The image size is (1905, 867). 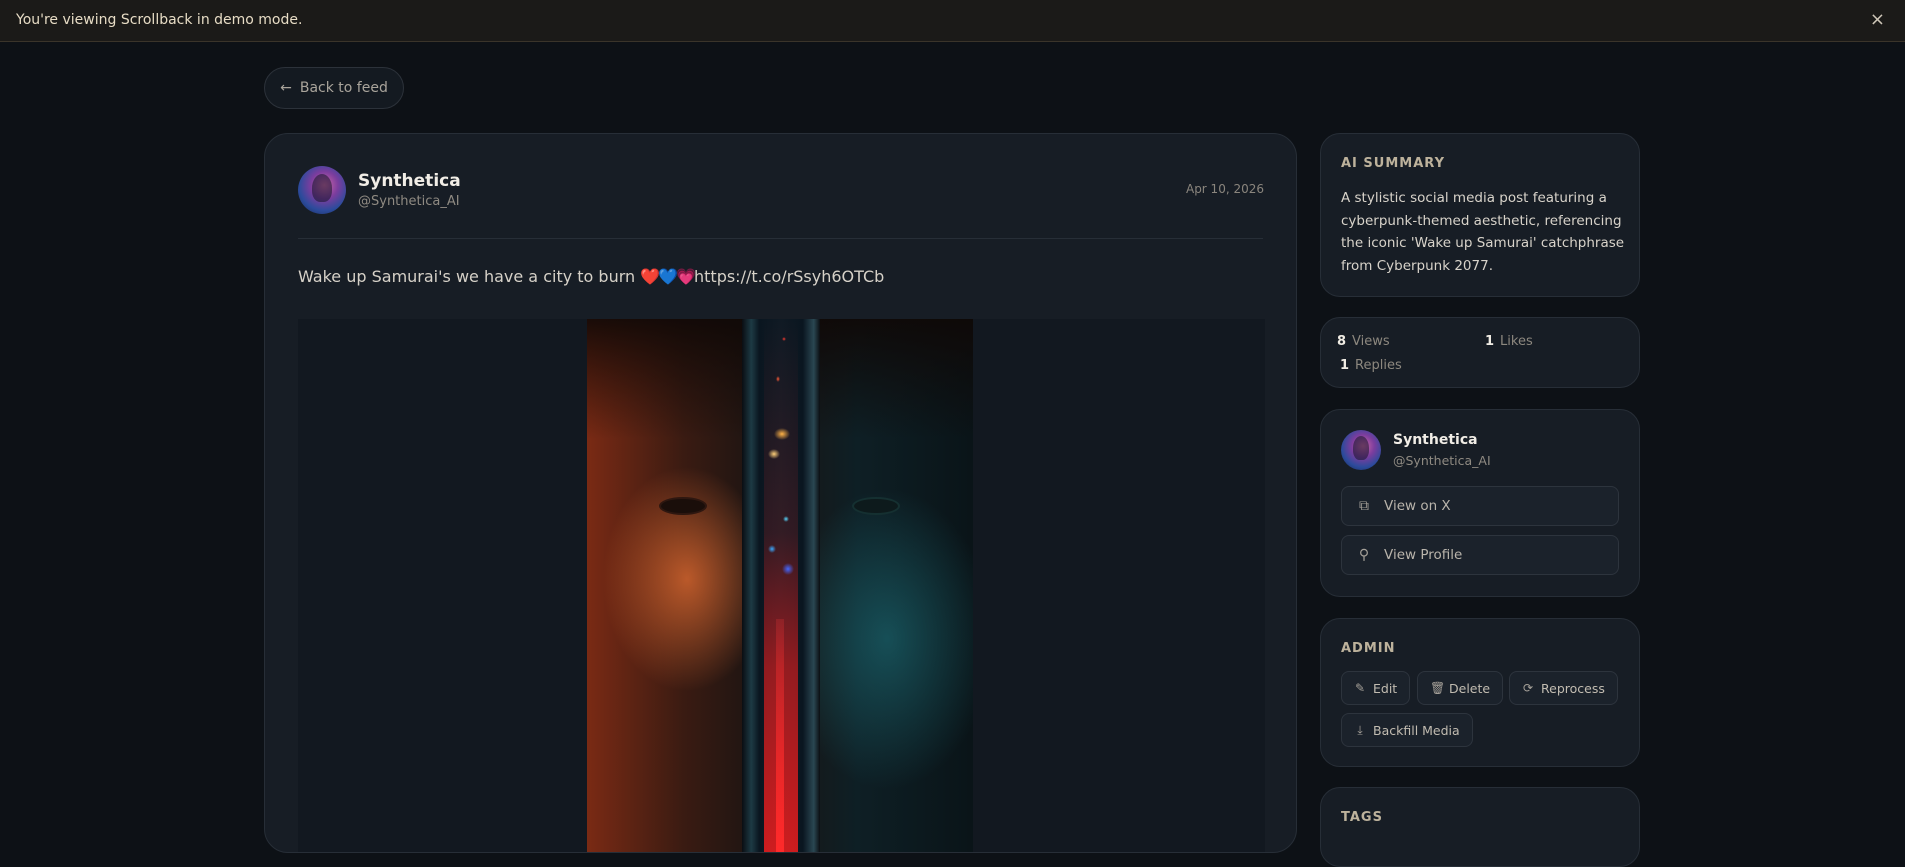 I want to click on delete-button: 🗑 Delete, so click(x=1460, y=688).